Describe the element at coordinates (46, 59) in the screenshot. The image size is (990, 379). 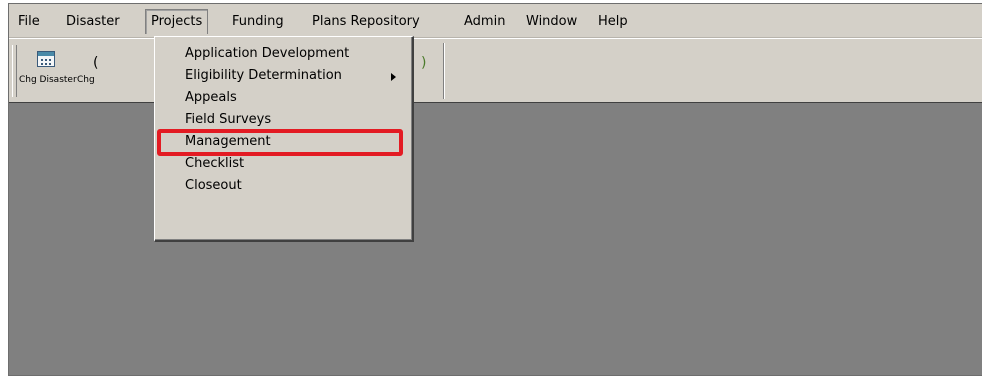
I see `calendar-icon` at that location.